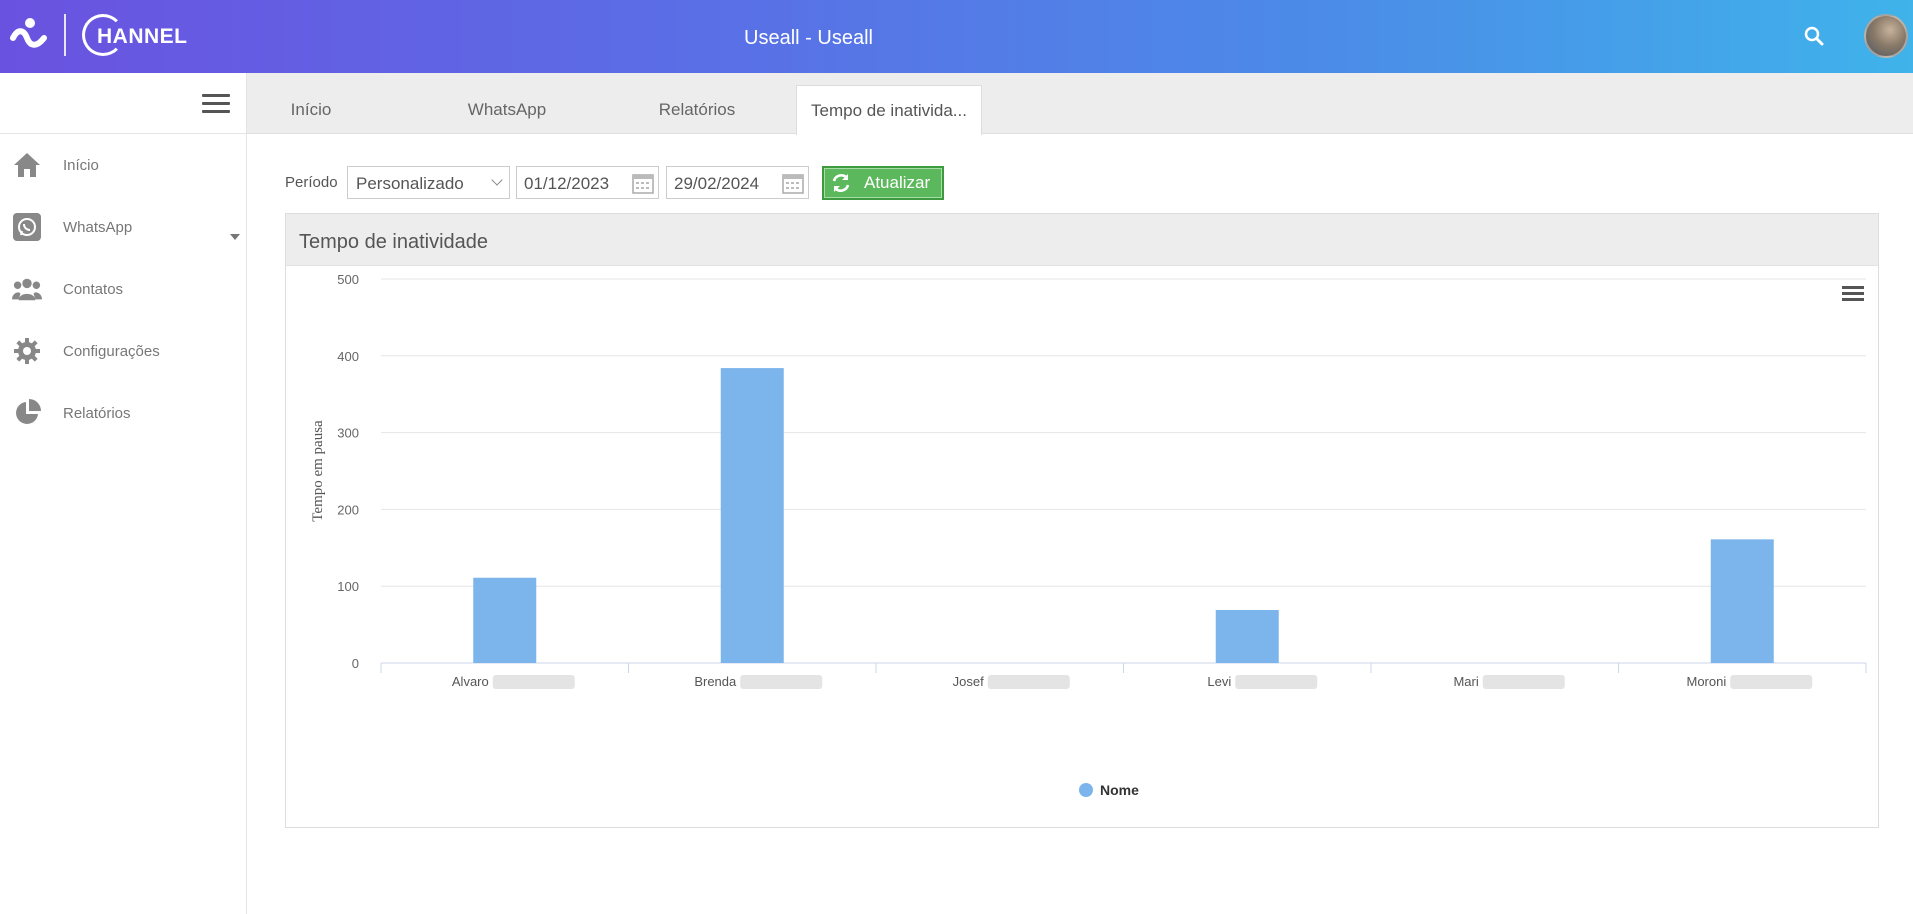 The height and width of the screenshot is (914, 1913). Describe the element at coordinates (956, 36) in the screenshot. I see `top-bar: HANNEL Useall - Useall` at that location.